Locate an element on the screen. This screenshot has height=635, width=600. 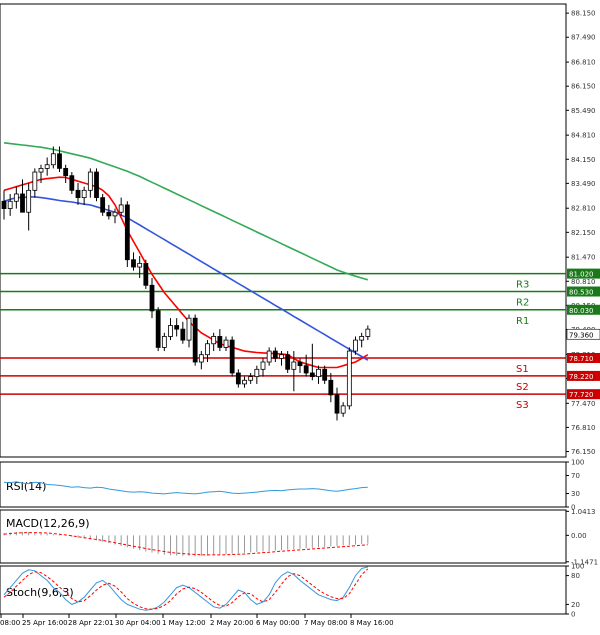
level-price-S1: 78.710 is located at coordinates (581, 359).